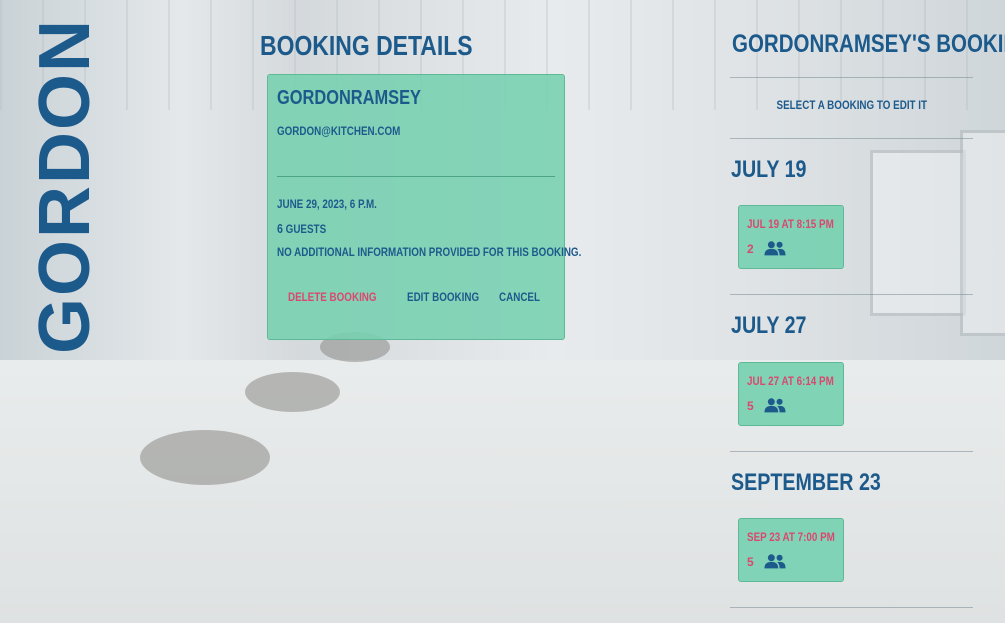 This screenshot has width=1005, height=623. I want to click on guests-label: guests, so click(306, 229).